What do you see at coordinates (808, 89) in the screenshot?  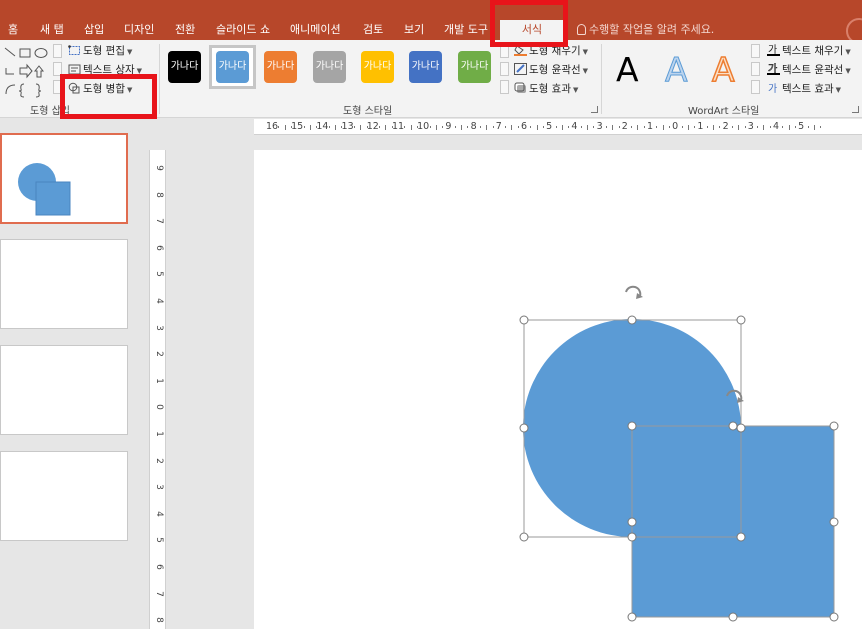 I see `text-effects-label: 텍스트 효과` at bounding box center [808, 89].